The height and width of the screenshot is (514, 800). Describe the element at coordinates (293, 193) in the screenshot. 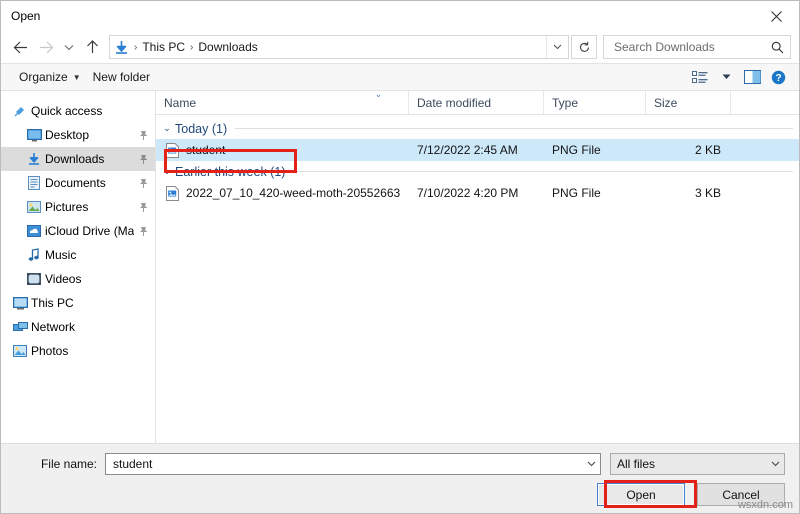

I see `file-name: 2022_07_10_420-weed-moth-20552663` at that location.